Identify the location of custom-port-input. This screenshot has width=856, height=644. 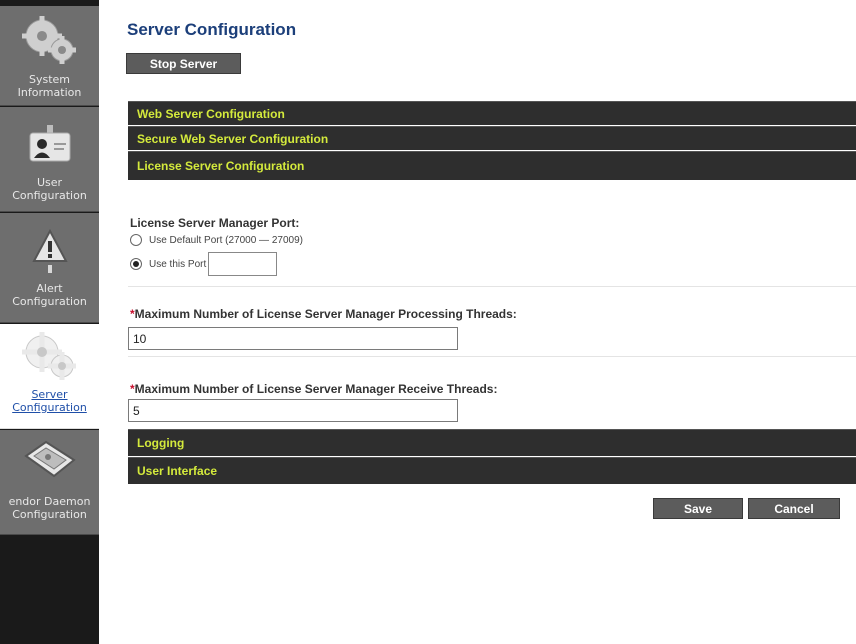
(243, 264).